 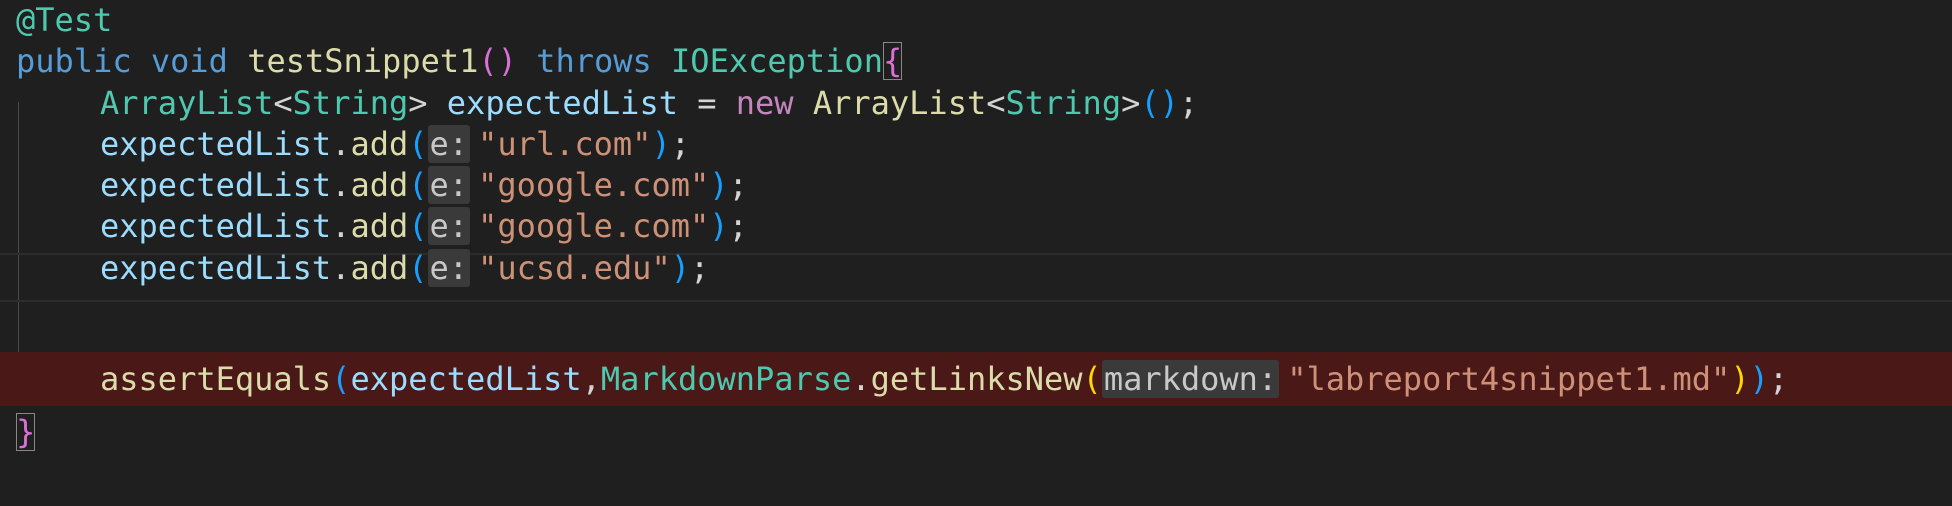 I want to click on type-arraylist: ArrayList, so click(x=187, y=103).